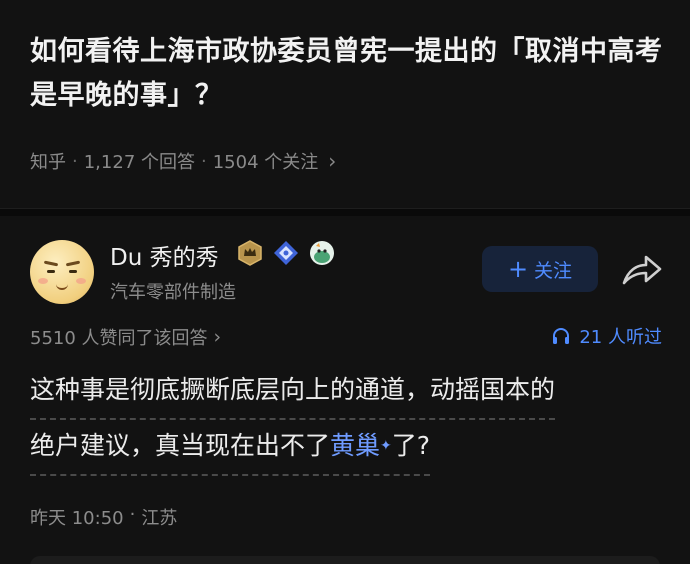 Image resolution: width=690 pixels, height=564 pixels. I want to click on question-meta: 知乎 · 1,127 个回答 · 1504 个关注 ›, so click(183, 161).